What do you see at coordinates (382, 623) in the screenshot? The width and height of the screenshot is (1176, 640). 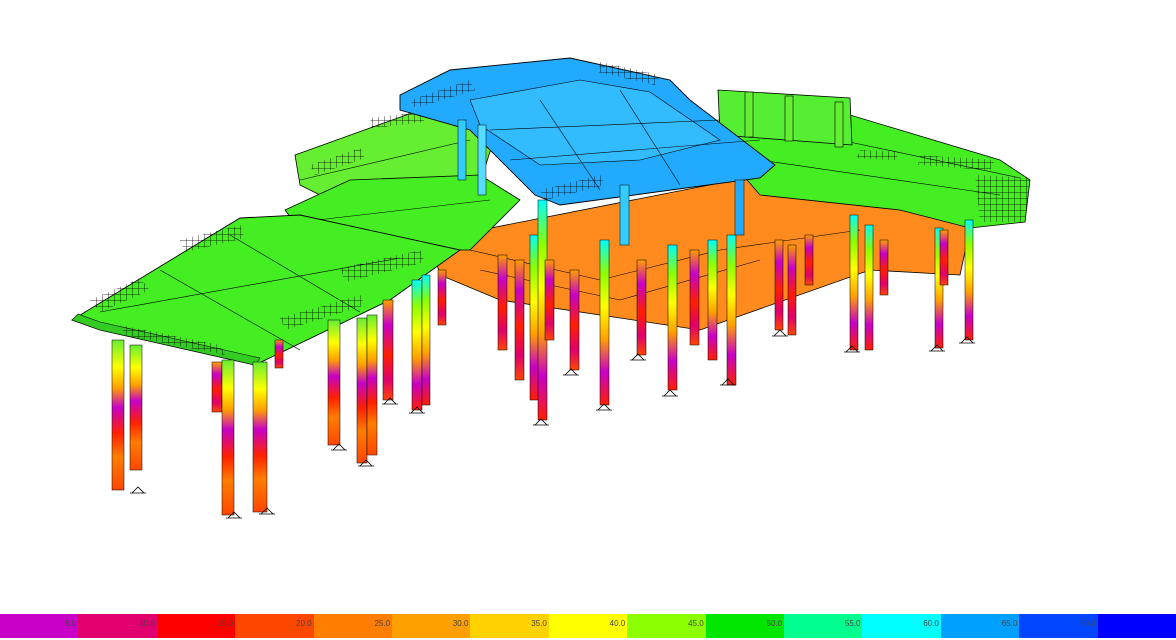 I see `legend-label: 25.0` at bounding box center [382, 623].